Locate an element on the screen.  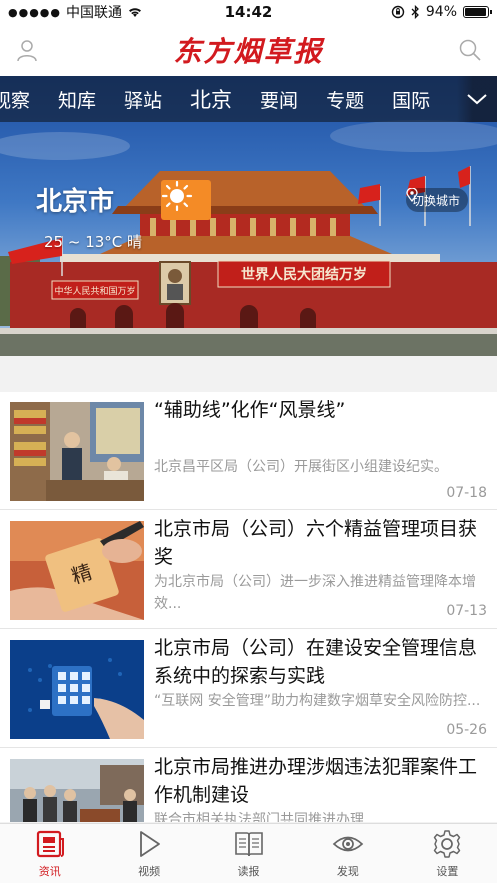
news-item: 北京市局推进办理涉烟违法犯罪案件工作机制建设 联合市相关执法部门共同推进办理 is located at coordinates (248, 785).